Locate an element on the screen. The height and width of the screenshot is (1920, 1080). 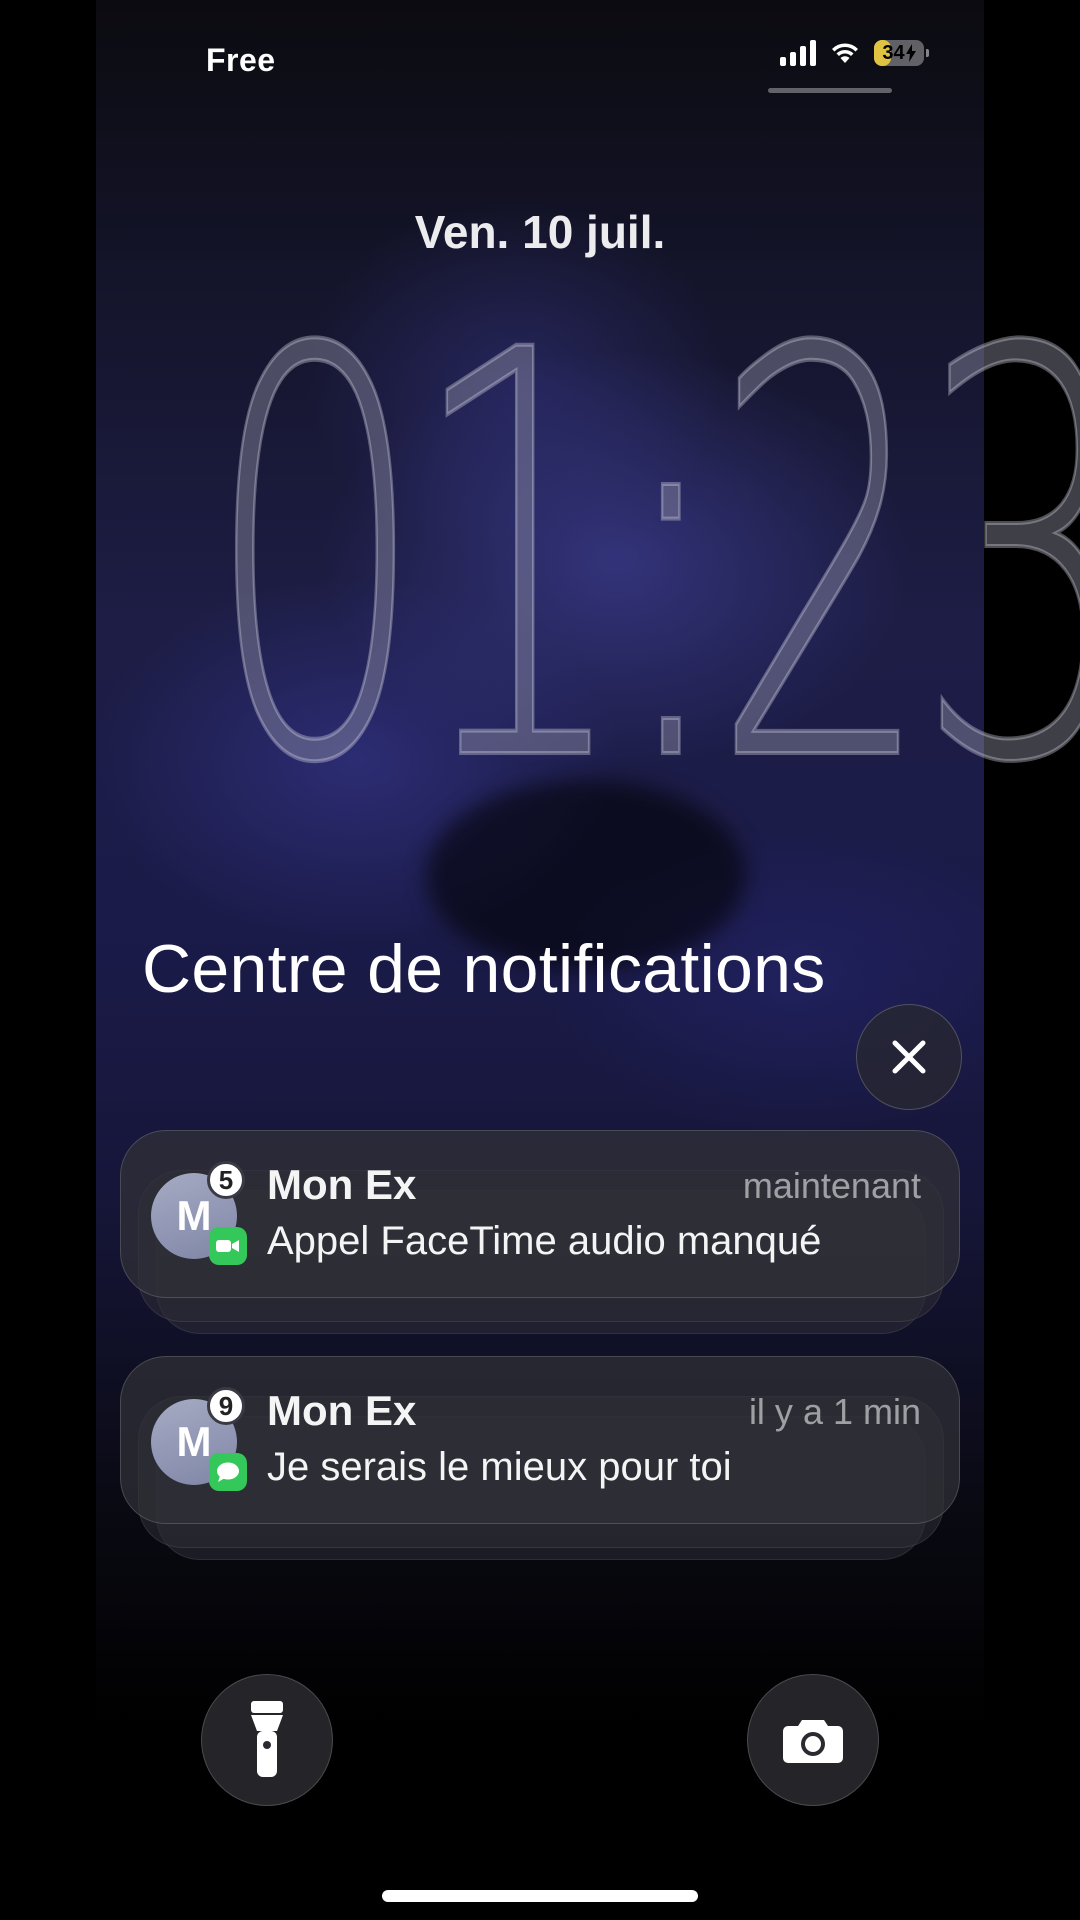
carrier-name: Free is located at coordinates (241, 60).